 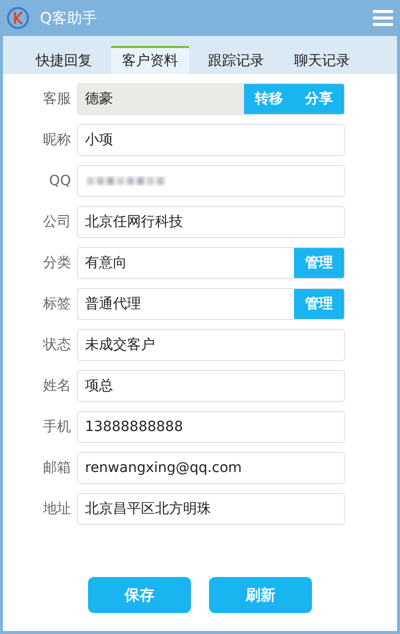 I want to click on field-label: 地址, so click(x=56, y=509).